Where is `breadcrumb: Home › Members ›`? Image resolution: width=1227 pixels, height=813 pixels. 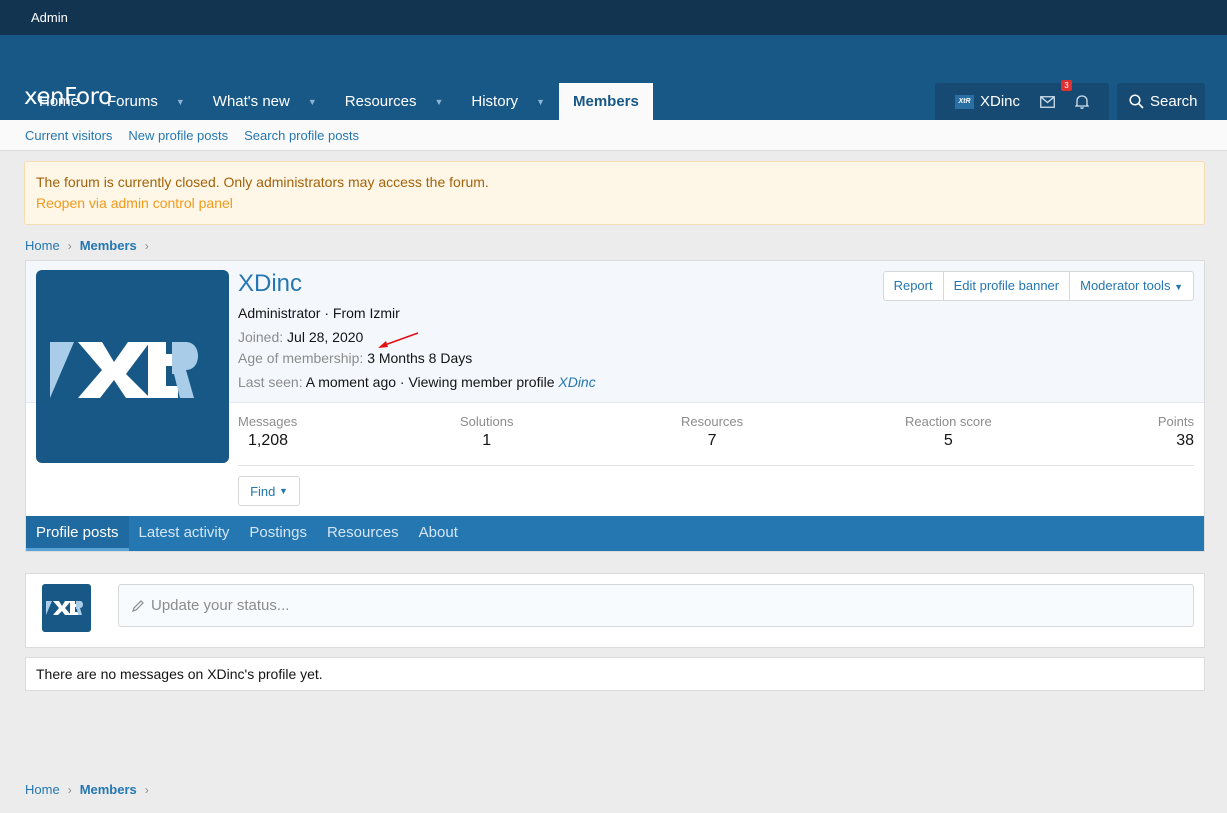 breadcrumb: Home › Members › is located at coordinates (91, 245).